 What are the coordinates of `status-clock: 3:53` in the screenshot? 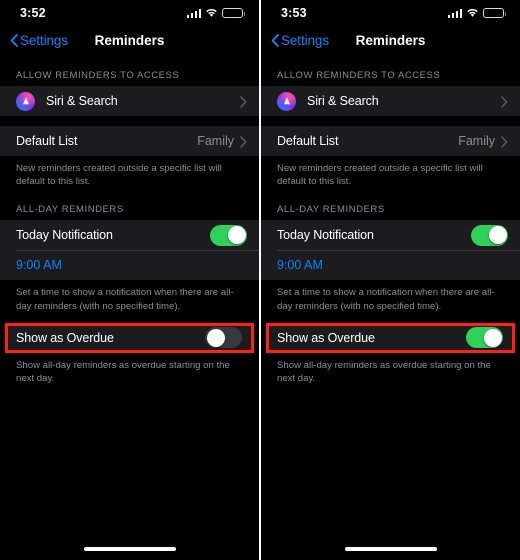 It's located at (294, 13).